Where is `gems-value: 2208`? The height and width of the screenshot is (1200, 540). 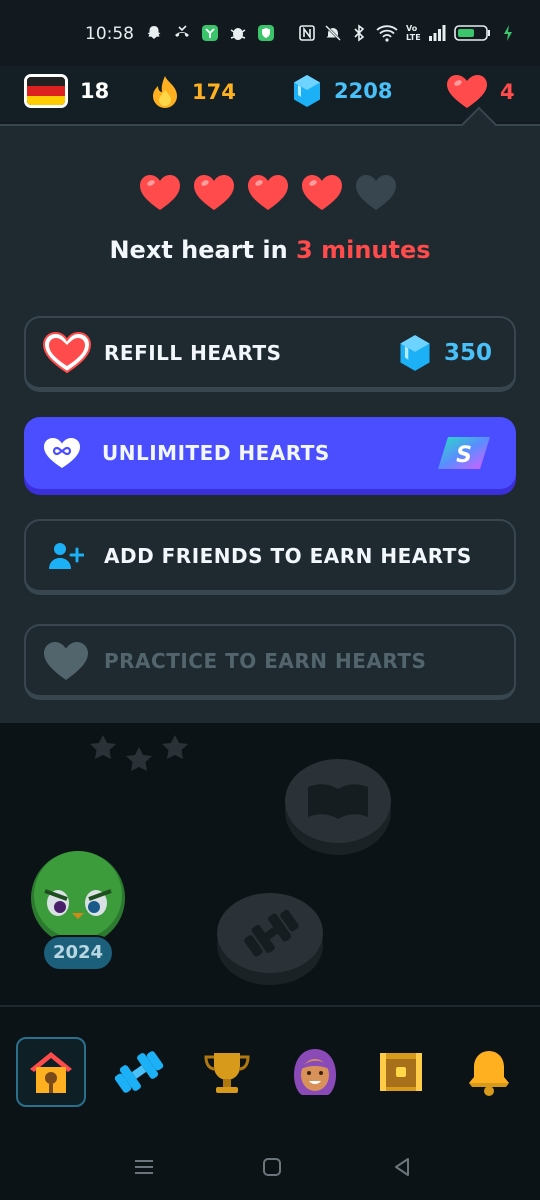 gems-value: 2208 is located at coordinates (363, 91).